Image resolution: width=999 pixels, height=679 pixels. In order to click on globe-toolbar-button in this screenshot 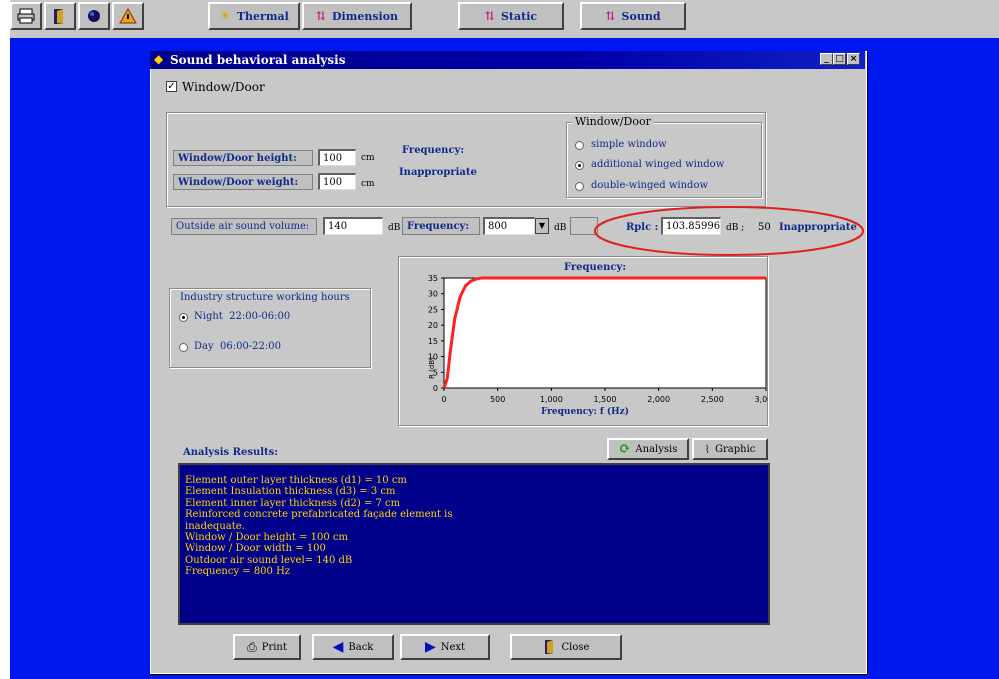, I will do `click(94, 16)`.